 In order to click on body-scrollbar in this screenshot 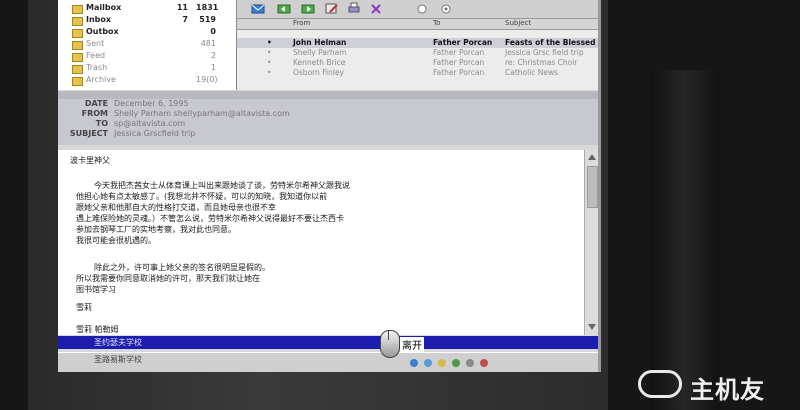, I will do `click(591, 242)`.